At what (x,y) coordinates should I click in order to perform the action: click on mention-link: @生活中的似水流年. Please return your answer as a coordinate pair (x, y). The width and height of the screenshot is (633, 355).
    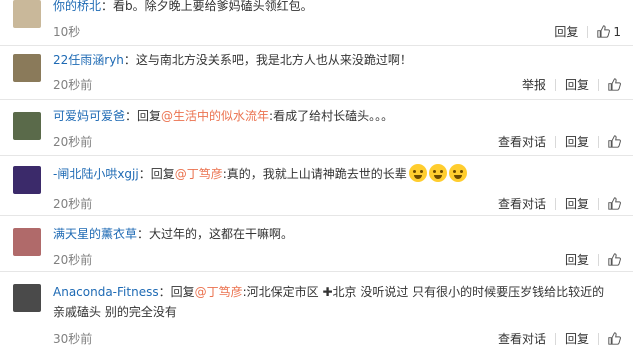
    Looking at the image, I should click on (215, 116).